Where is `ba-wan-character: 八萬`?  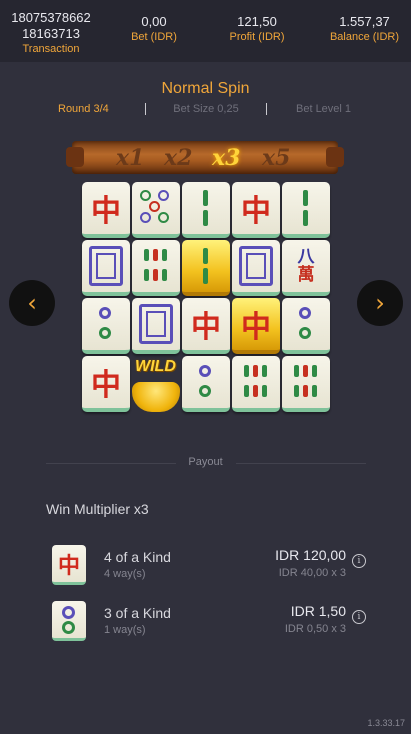 ba-wan-character: 八萬 is located at coordinates (306, 266).